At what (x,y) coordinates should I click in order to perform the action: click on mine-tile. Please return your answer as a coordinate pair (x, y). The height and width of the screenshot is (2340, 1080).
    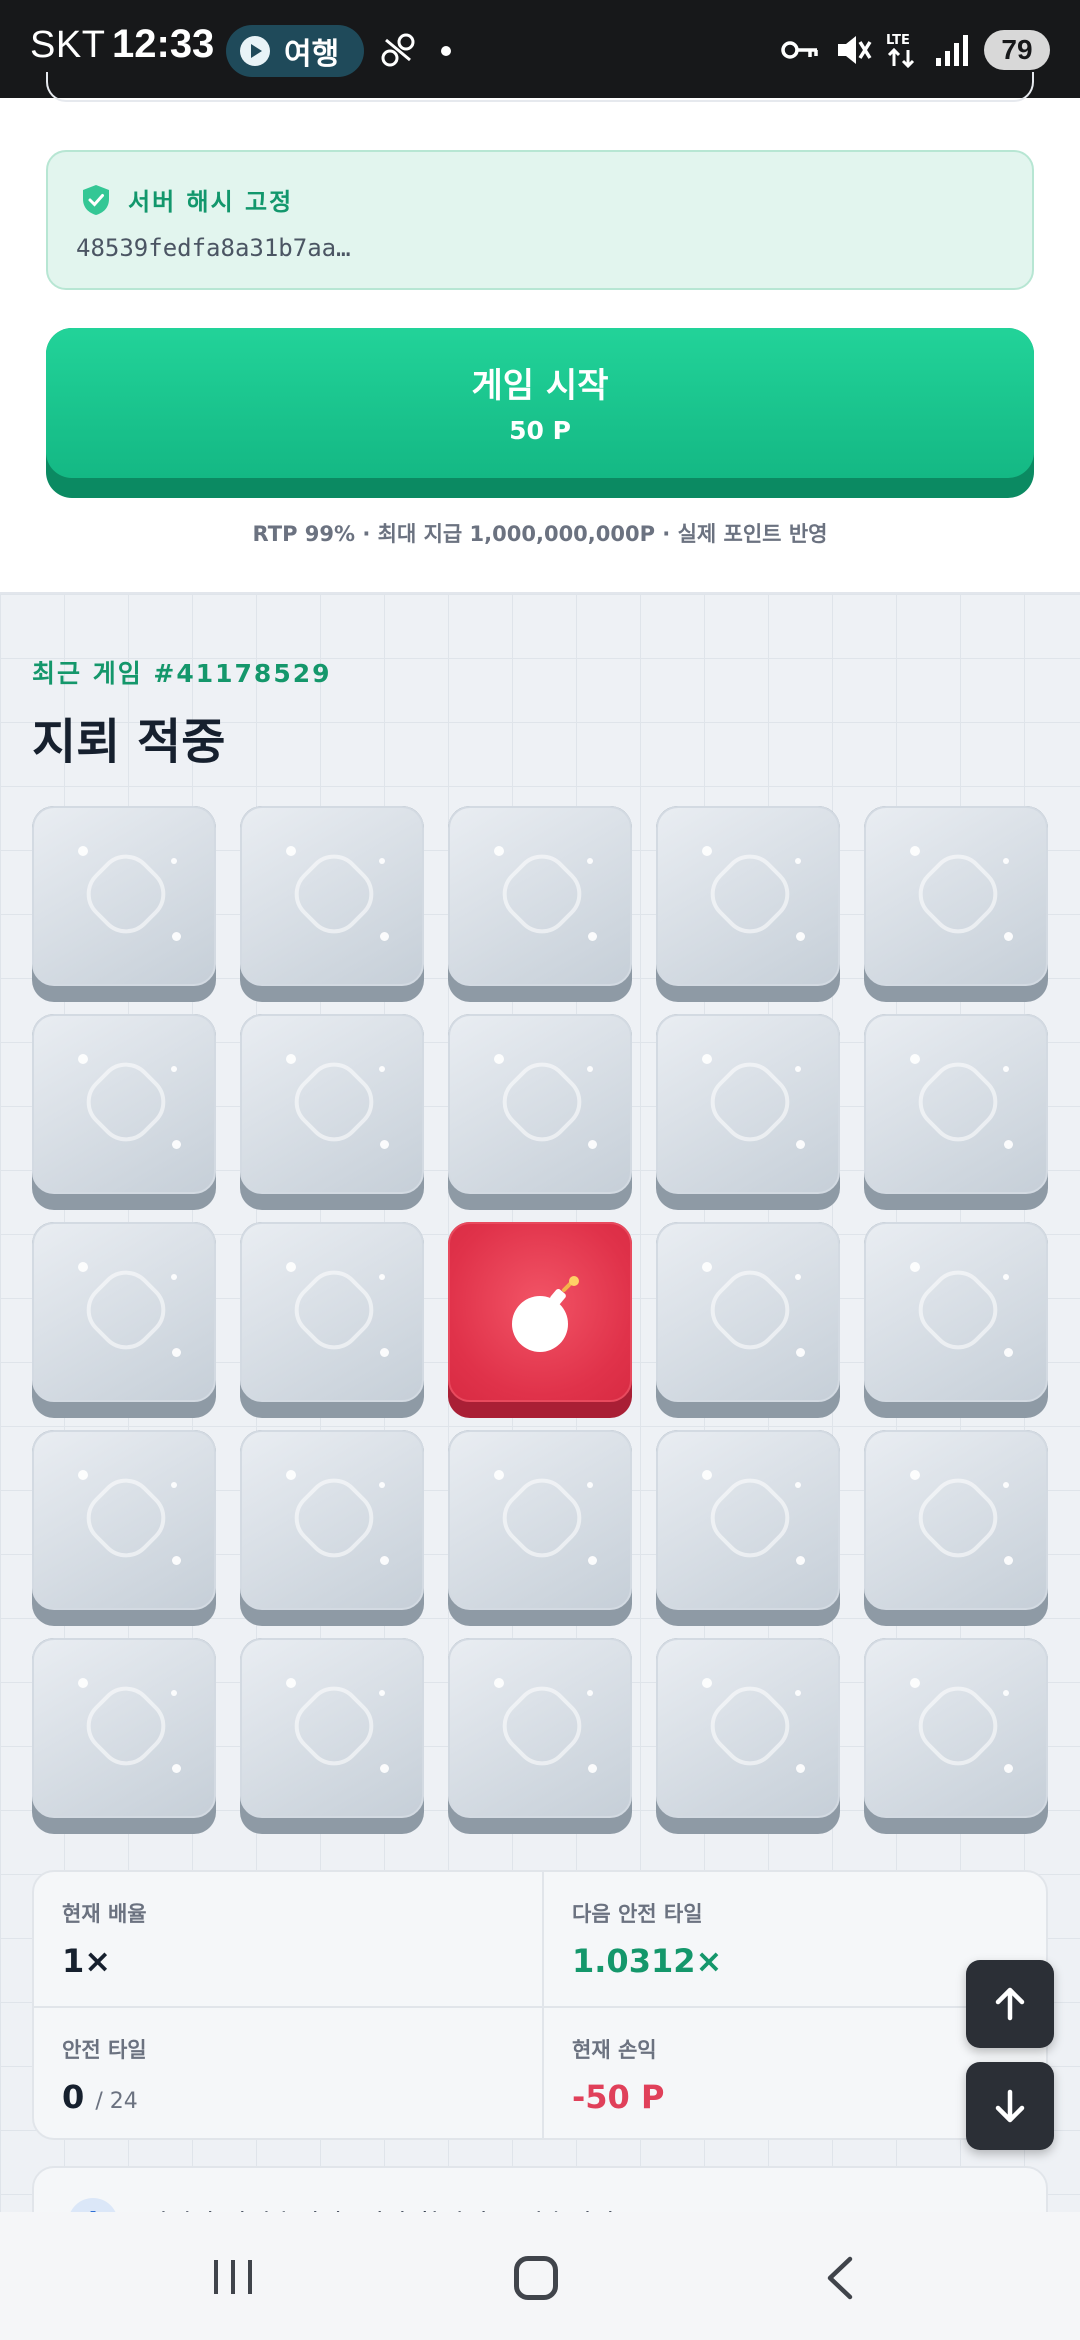
    Looking at the image, I should click on (540, 1320).